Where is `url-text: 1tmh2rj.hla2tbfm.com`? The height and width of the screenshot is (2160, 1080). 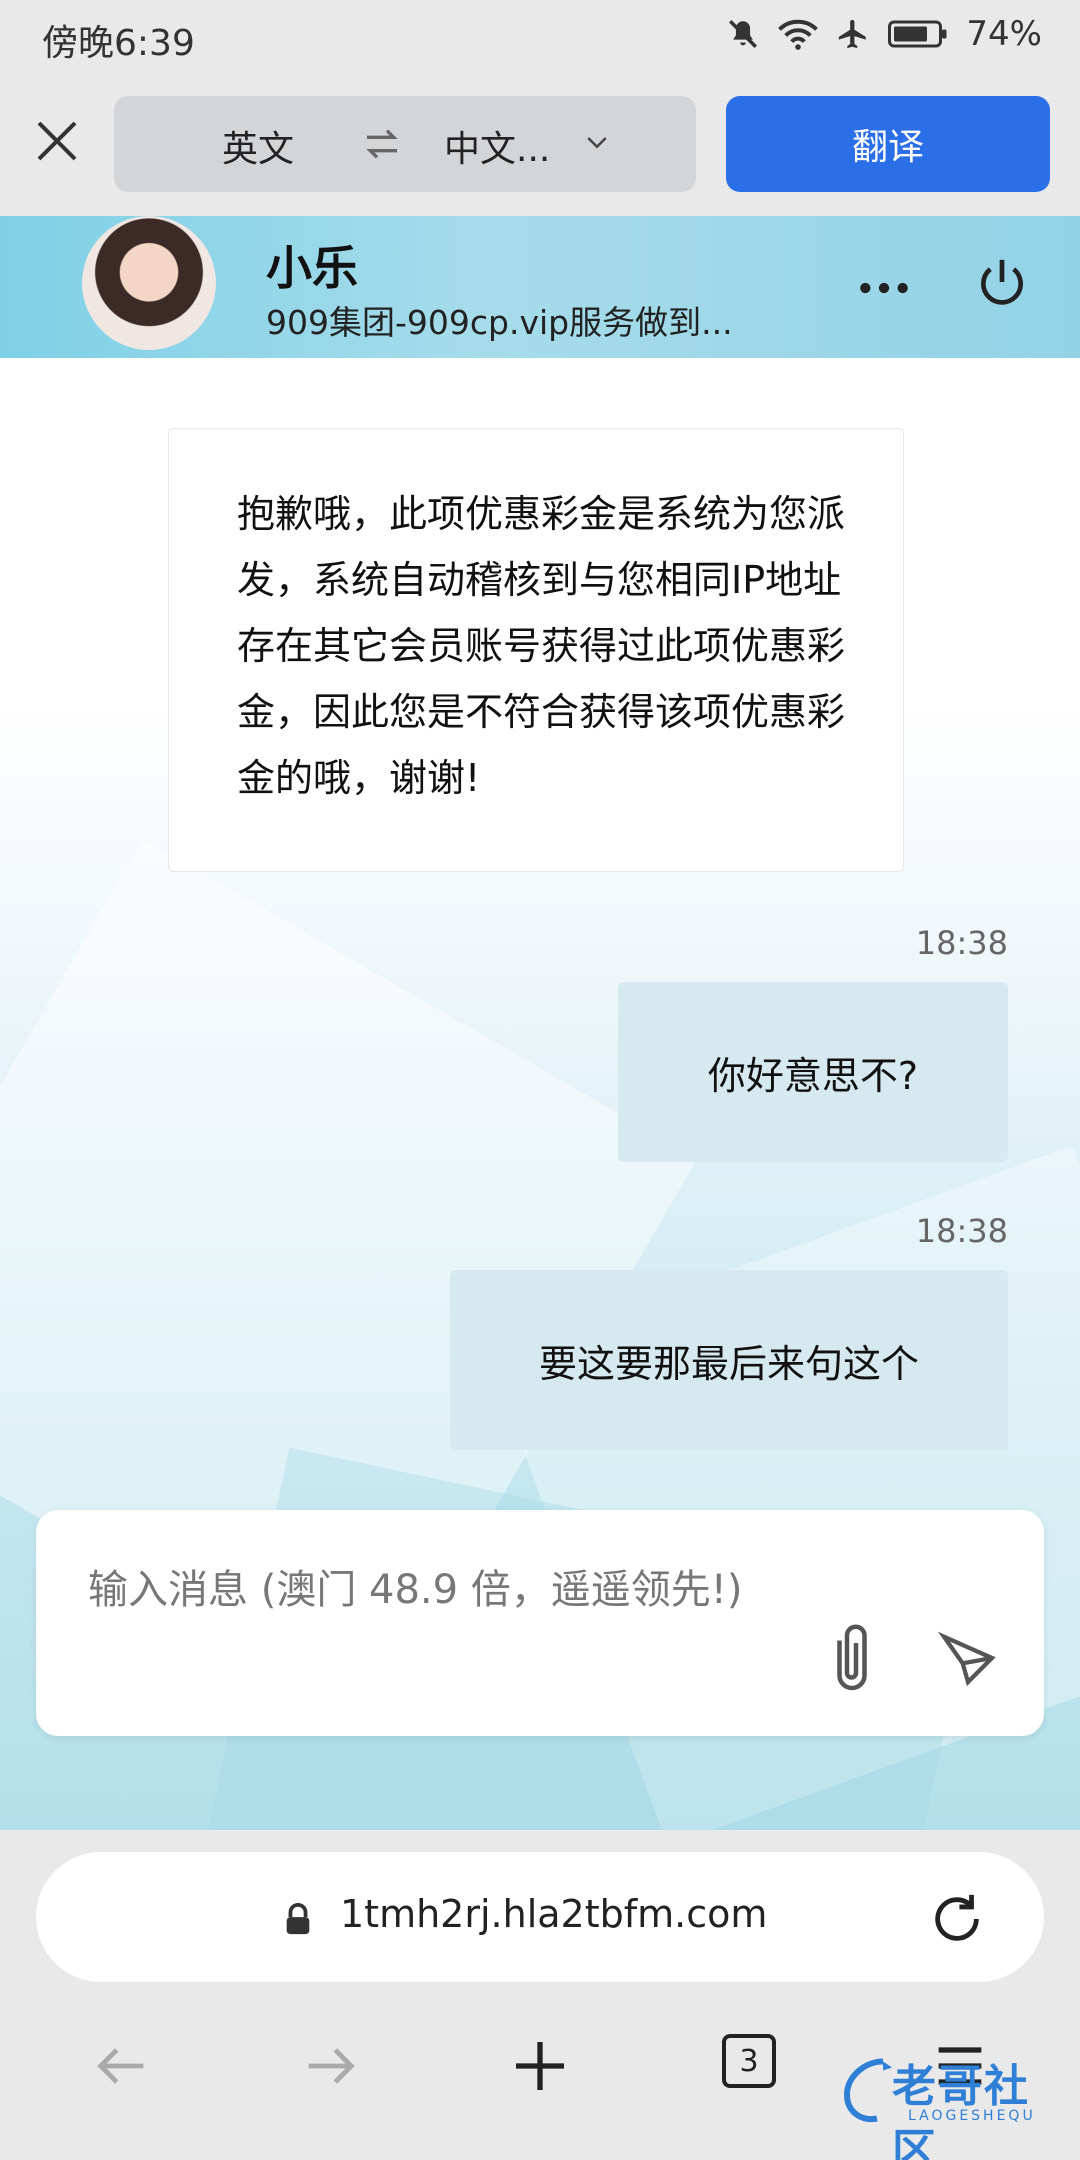
url-text: 1tmh2rj.hla2tbfm.com is located at coordinates (553, 1914).